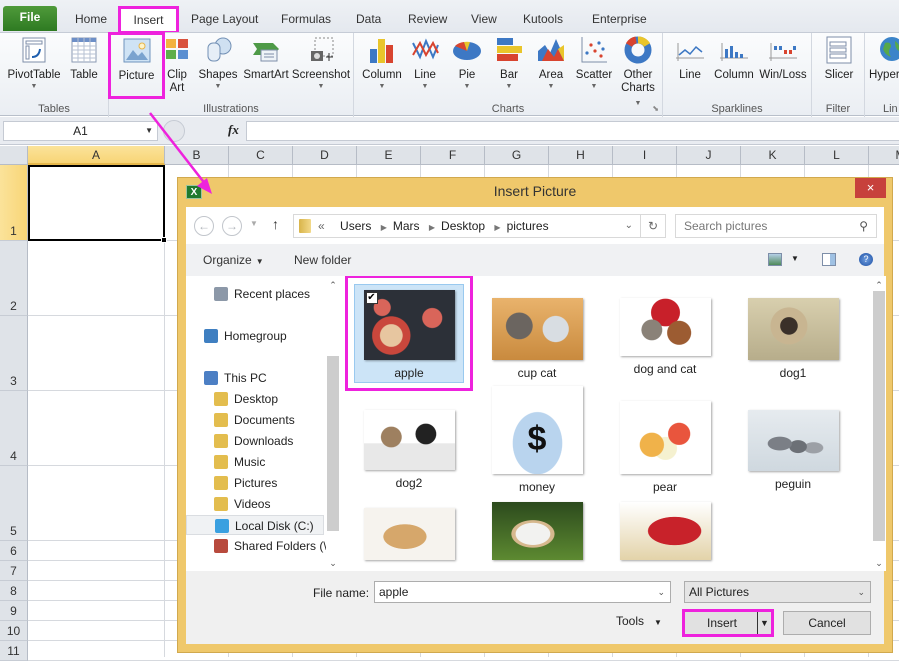  I want to click on column-header-h: H, so click(581, 155).